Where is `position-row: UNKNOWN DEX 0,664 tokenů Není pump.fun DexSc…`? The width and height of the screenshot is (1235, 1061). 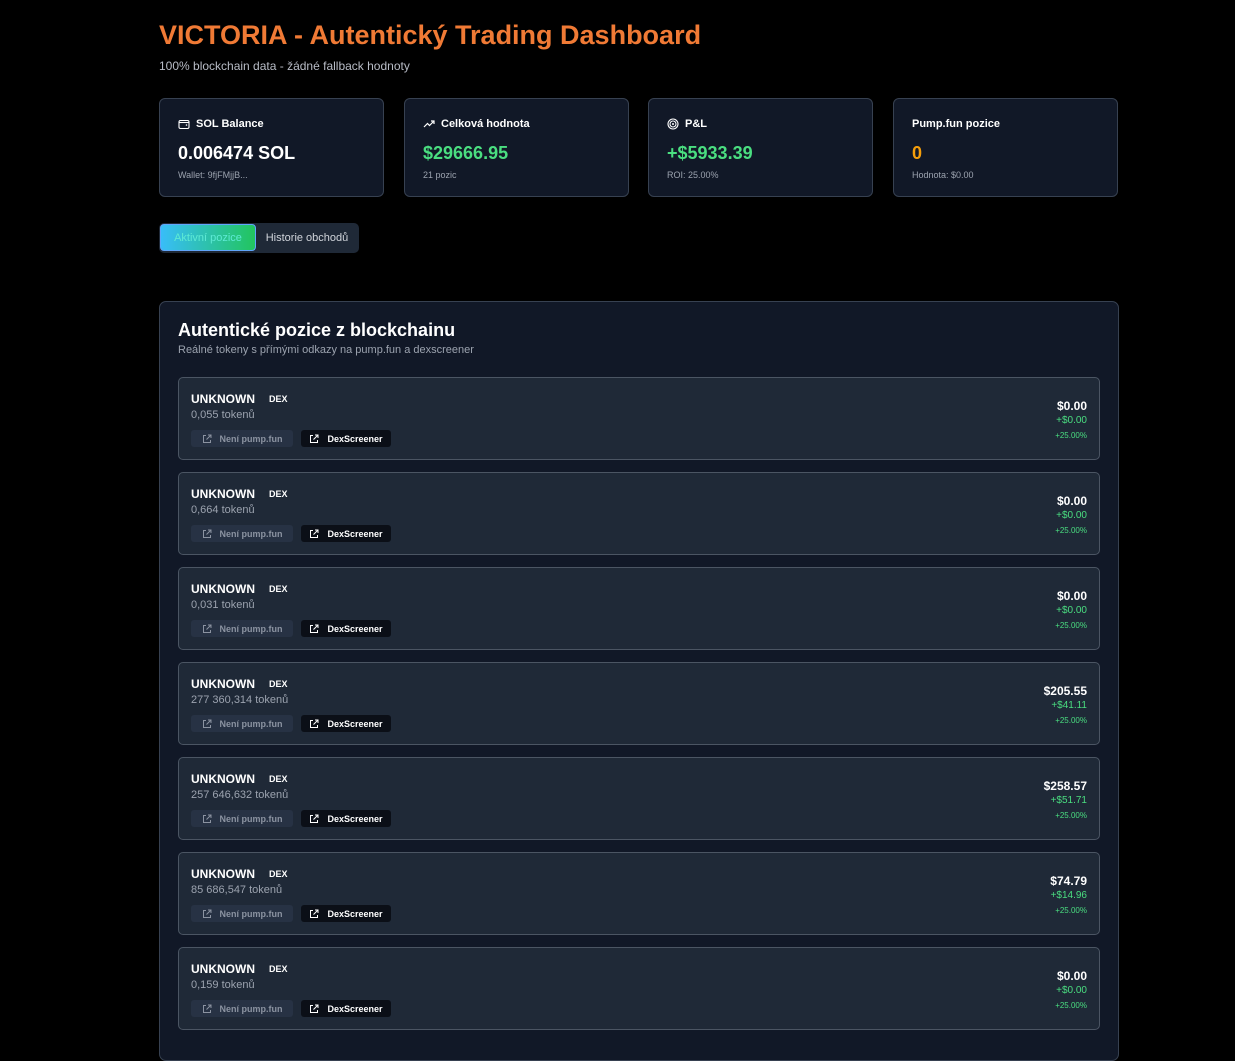
position-row: UNKNOWN DEX 0,664 tokenů Není pump.fun DexSc… is located at coordinates (639, 513).